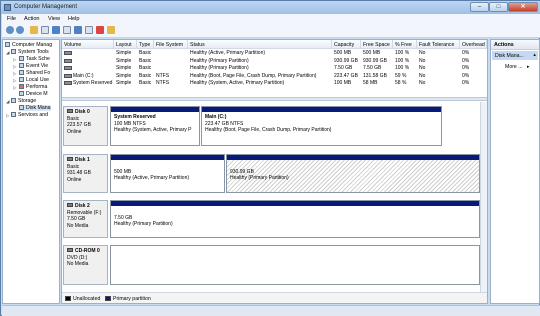 The width and height of the screenshot is (540, 316). Describe the element at coordinates (70, 159) in the screenshot. I see `hard-disk-icon` at that location.